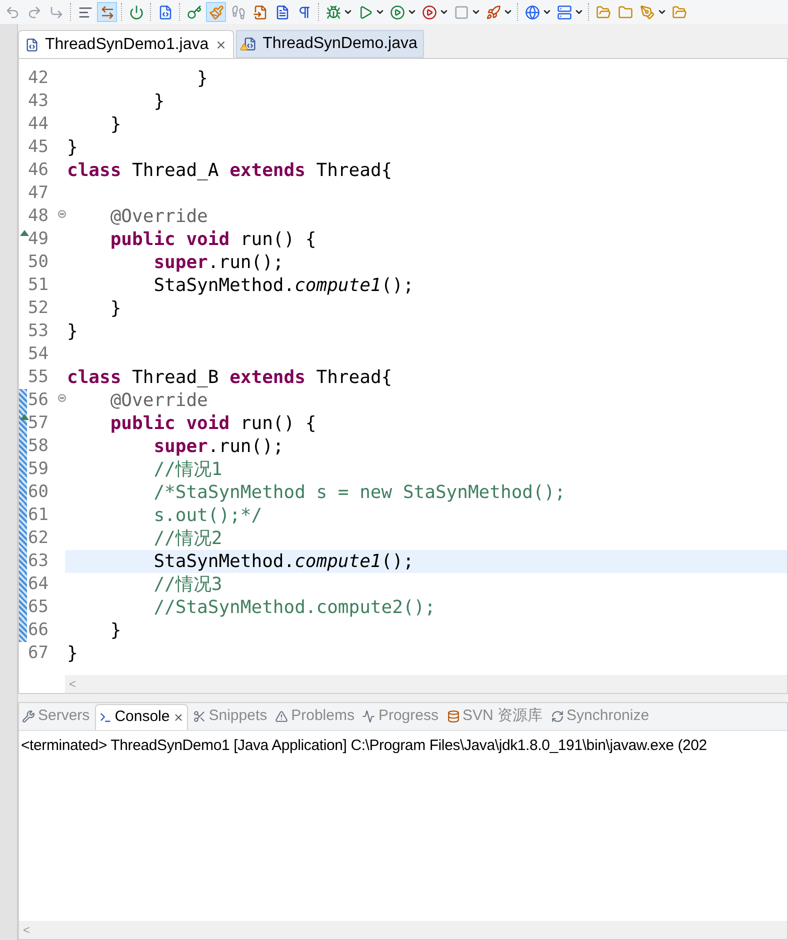  What do you see at coordinates (38, 515) in the screenshot?
I see `line-number: 61` at bounding box center [38, 515].